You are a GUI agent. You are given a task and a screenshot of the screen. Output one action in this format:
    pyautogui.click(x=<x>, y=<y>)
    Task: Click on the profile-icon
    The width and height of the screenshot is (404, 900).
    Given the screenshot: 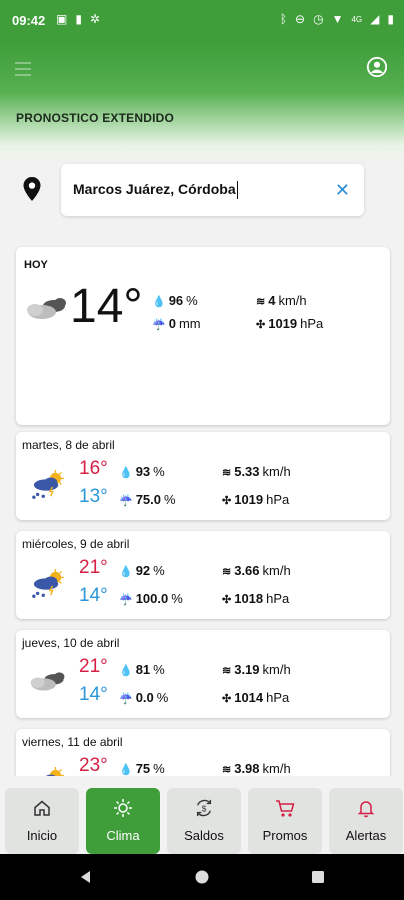 What is the action you would take?
    pyautogui.click(x=377, y=67)
    